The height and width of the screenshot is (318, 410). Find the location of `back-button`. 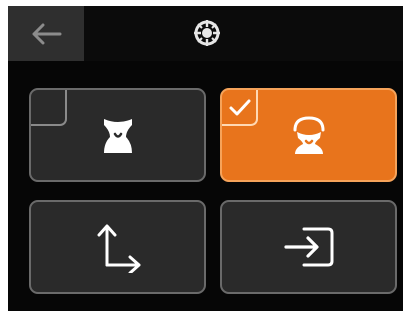

back-button is located at coordinates (46, 33).